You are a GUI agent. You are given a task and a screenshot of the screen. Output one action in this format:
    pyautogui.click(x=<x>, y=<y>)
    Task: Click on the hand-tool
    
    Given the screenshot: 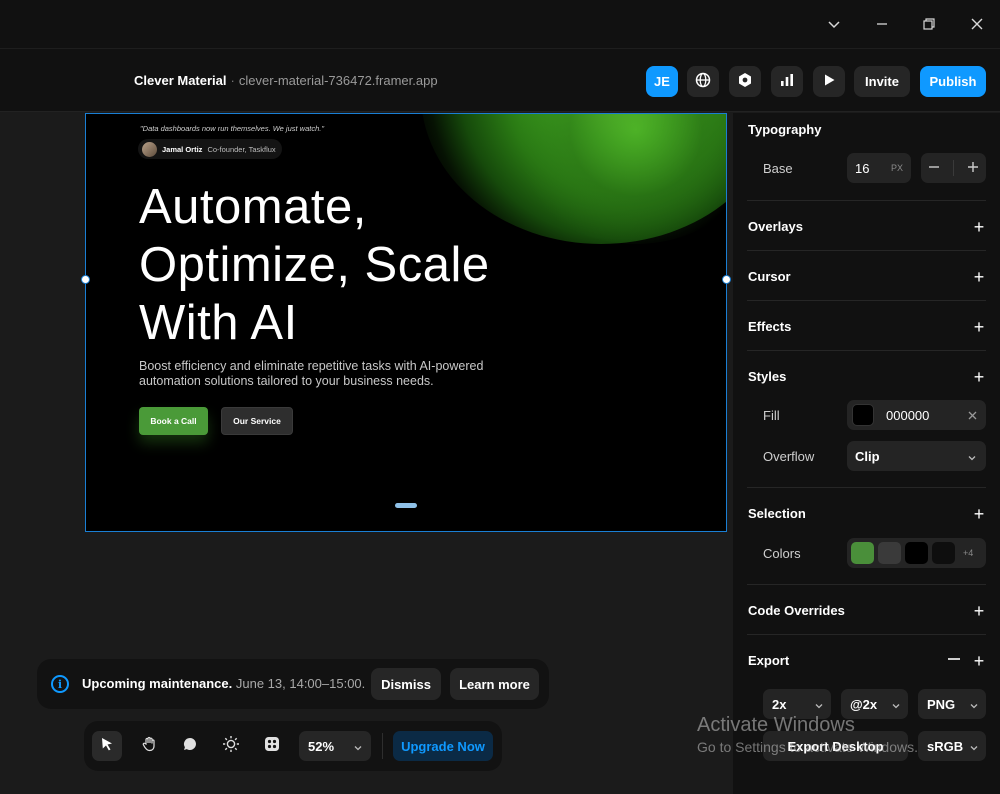 What is the action you would take?
    pyautogui.click(x=149, y=746)
    